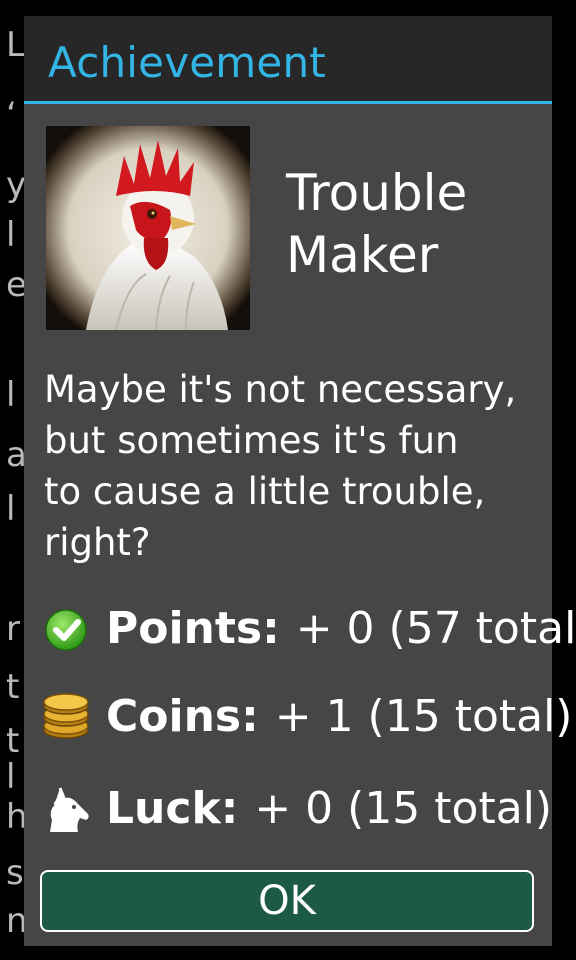 The image size is (576, 960). Describe the element at coordinates (435, 628) in the screenshot. I see `points-value: + 0 (57 total)` at that location.